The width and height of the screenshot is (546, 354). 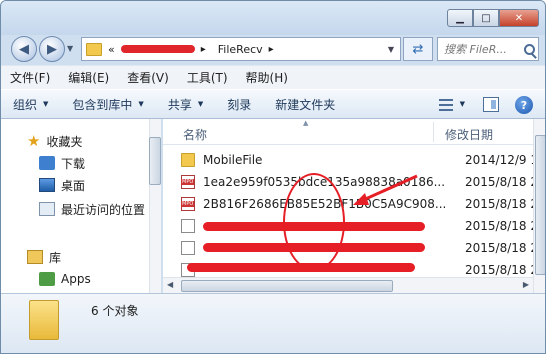 I want to click on forward-button: ▶, so click(x=52, y=49).